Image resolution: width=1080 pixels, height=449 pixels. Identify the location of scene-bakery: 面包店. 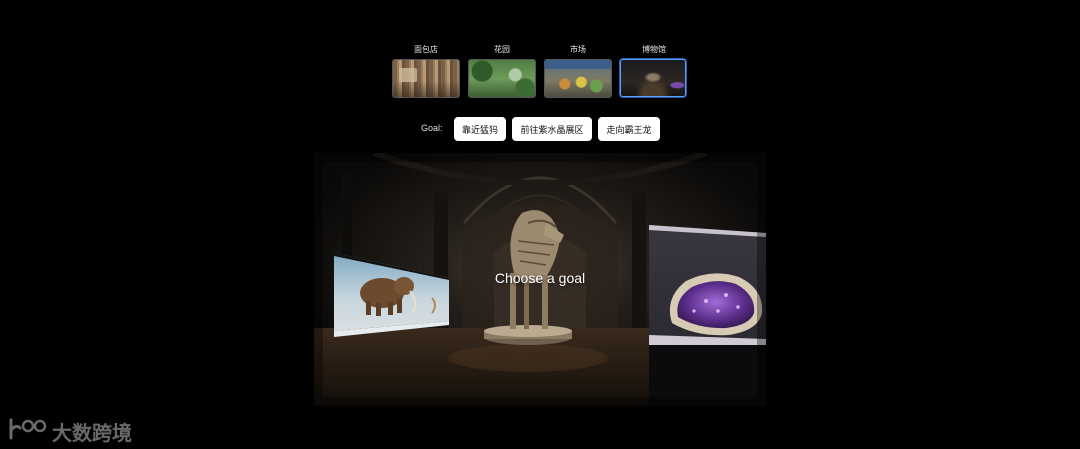
(426, 71).